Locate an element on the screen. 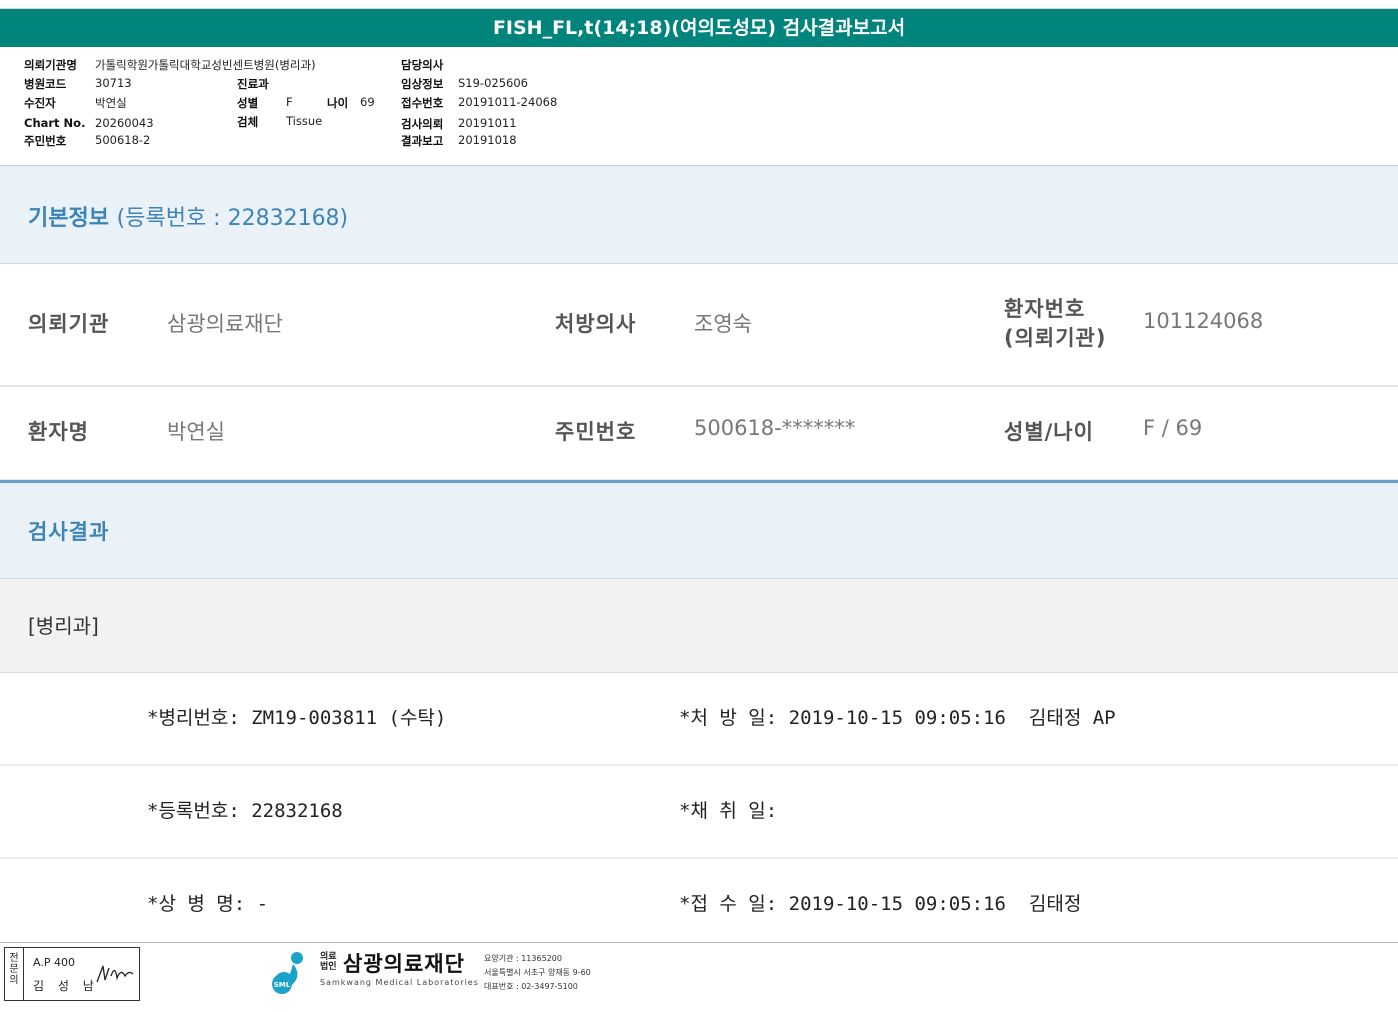  specimen-value: Tissue is located at coordinates (304, 121).